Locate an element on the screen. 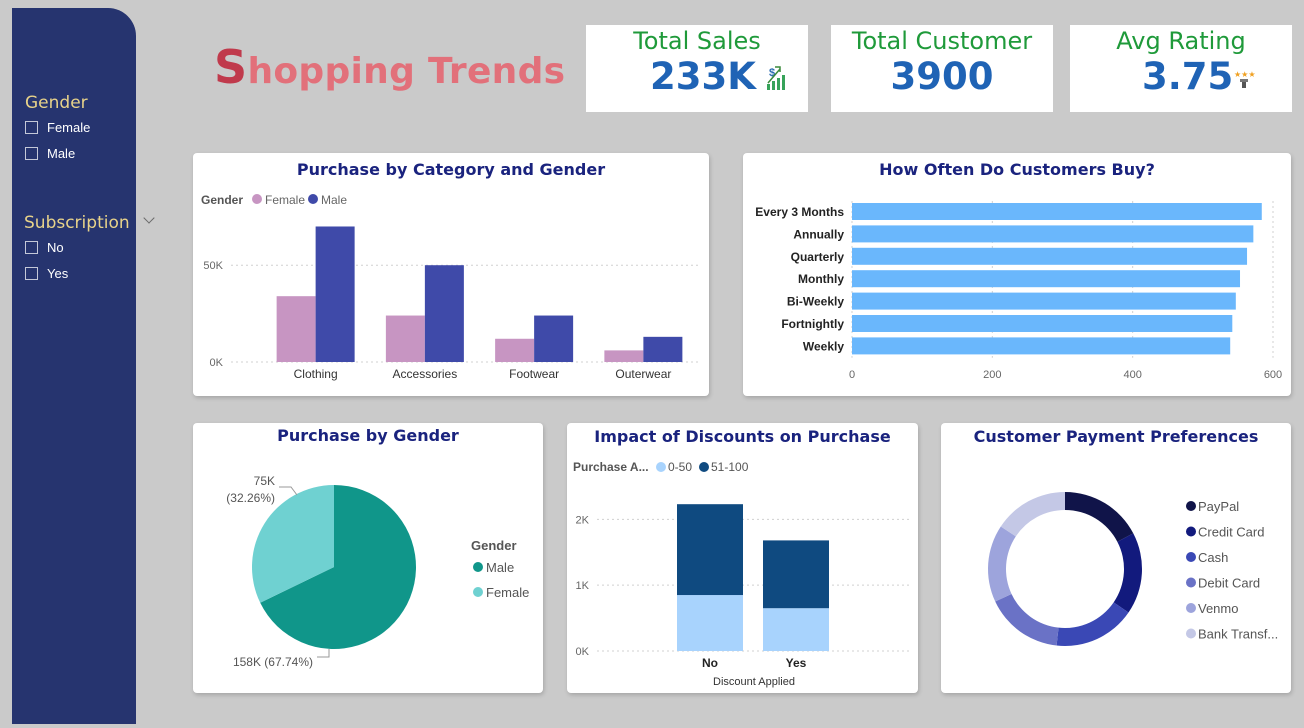 The width and height of the screenshot is (1304, 728). legend-male-label: Male is located at coordinates (334, 200).